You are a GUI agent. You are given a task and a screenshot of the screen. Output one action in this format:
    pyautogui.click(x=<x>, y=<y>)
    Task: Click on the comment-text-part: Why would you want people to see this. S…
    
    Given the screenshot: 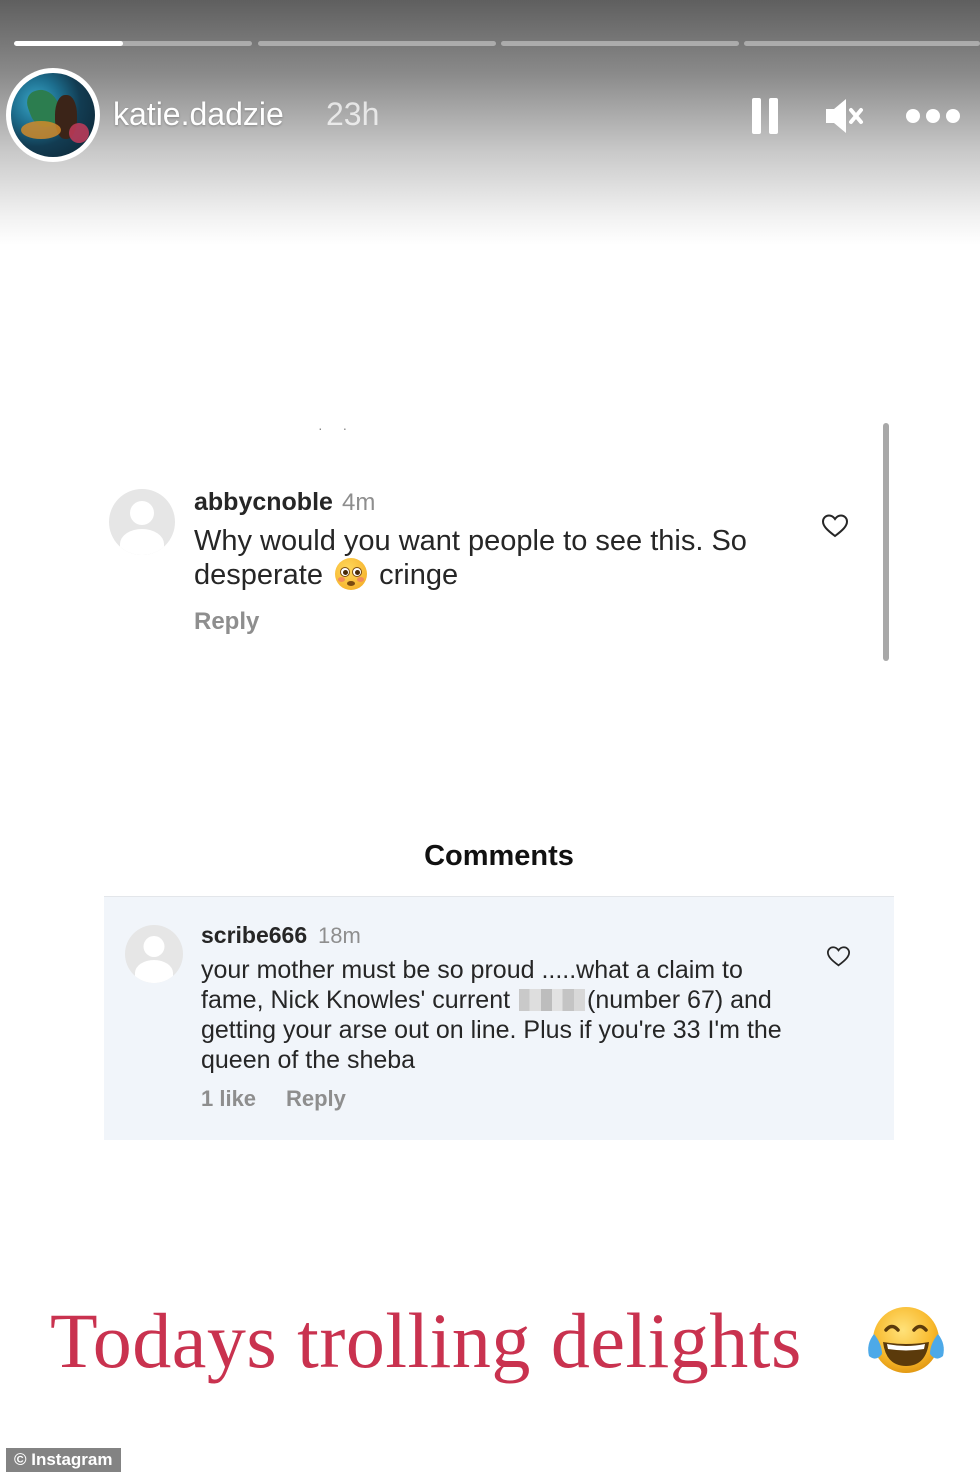 What is the action you would take?
    pyautogui.click(x=470, y=558)
    